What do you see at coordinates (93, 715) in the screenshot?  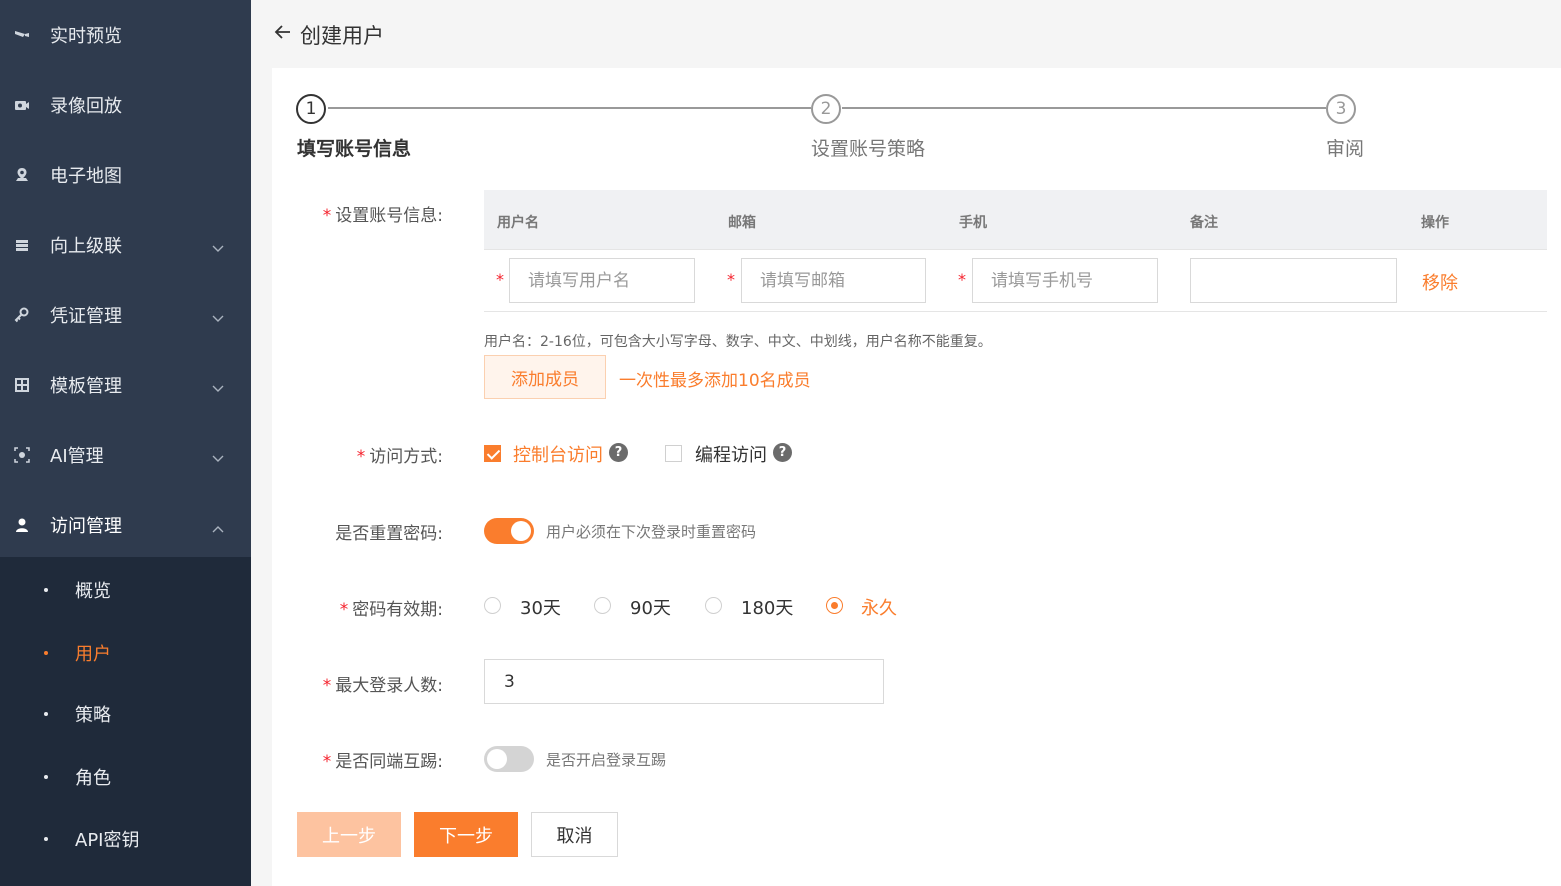 I see `sidebar-subitem-label: 策略` at bounding box center [93, 715].